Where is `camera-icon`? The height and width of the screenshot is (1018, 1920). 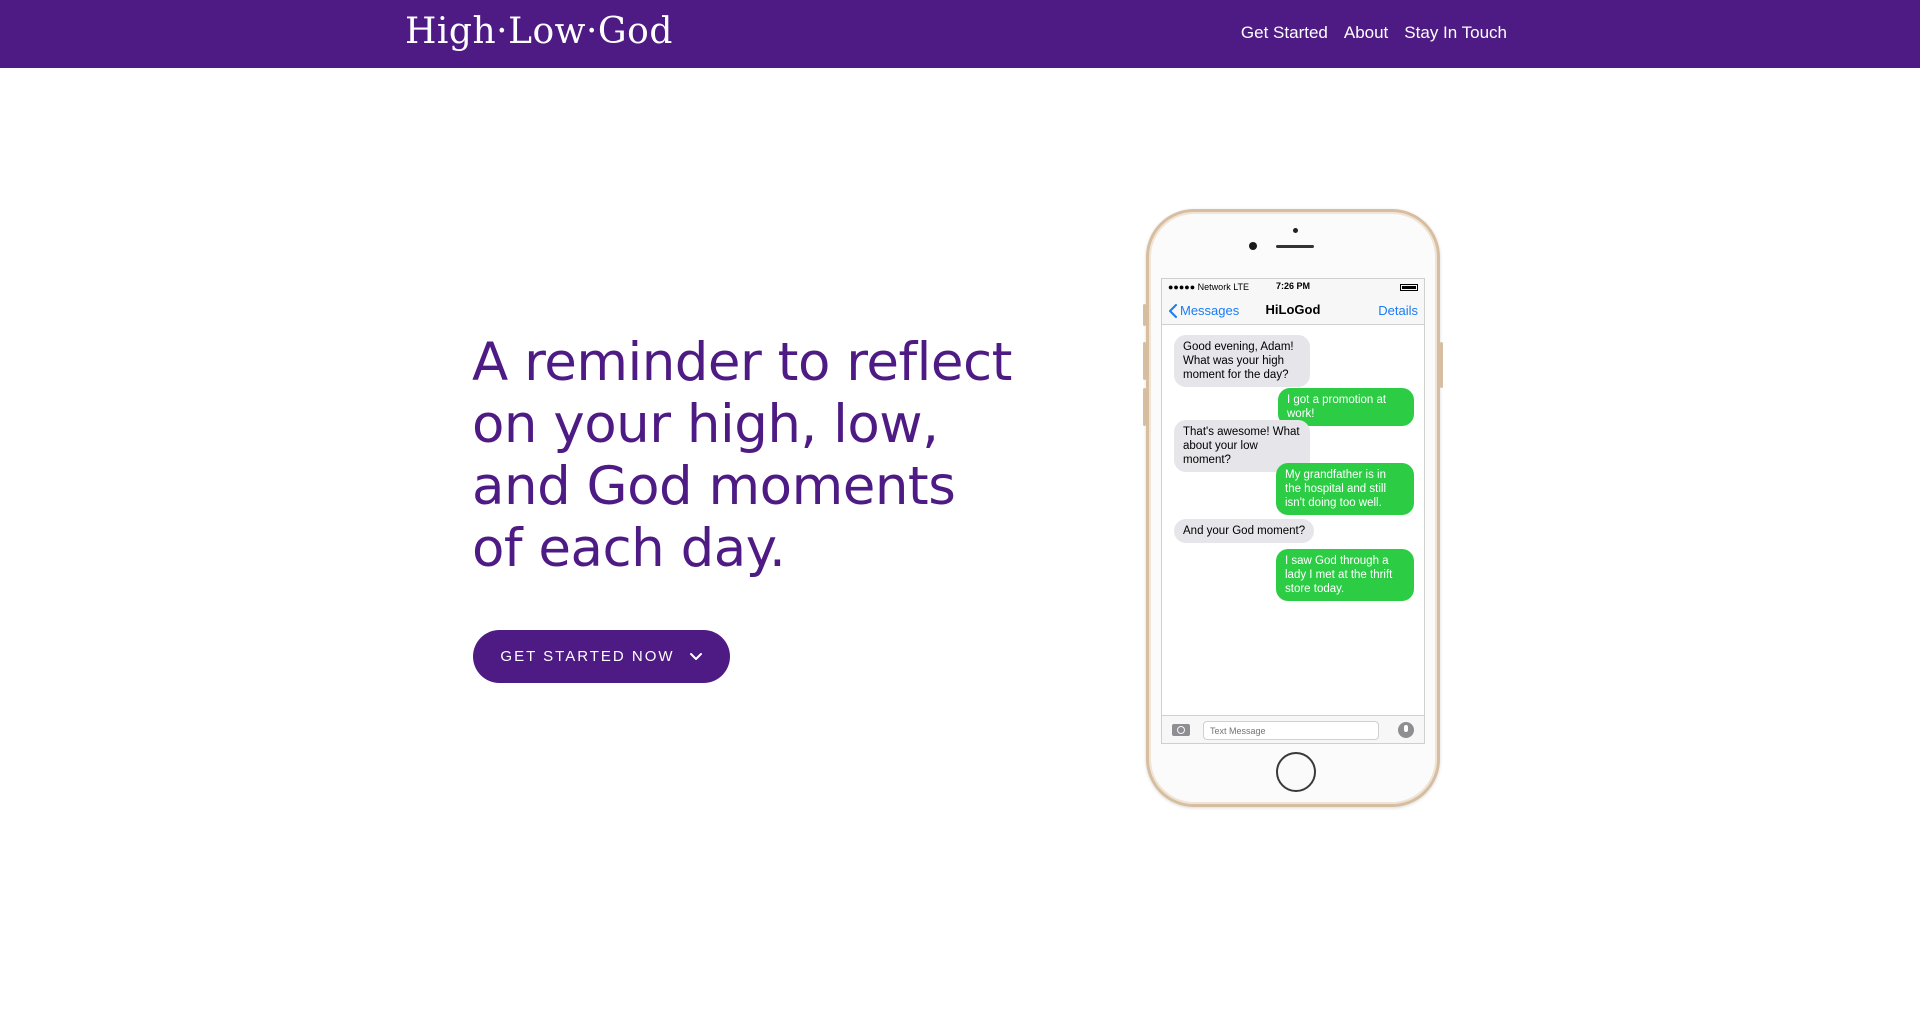 camera-icon is located at coordinates (1181, 730).